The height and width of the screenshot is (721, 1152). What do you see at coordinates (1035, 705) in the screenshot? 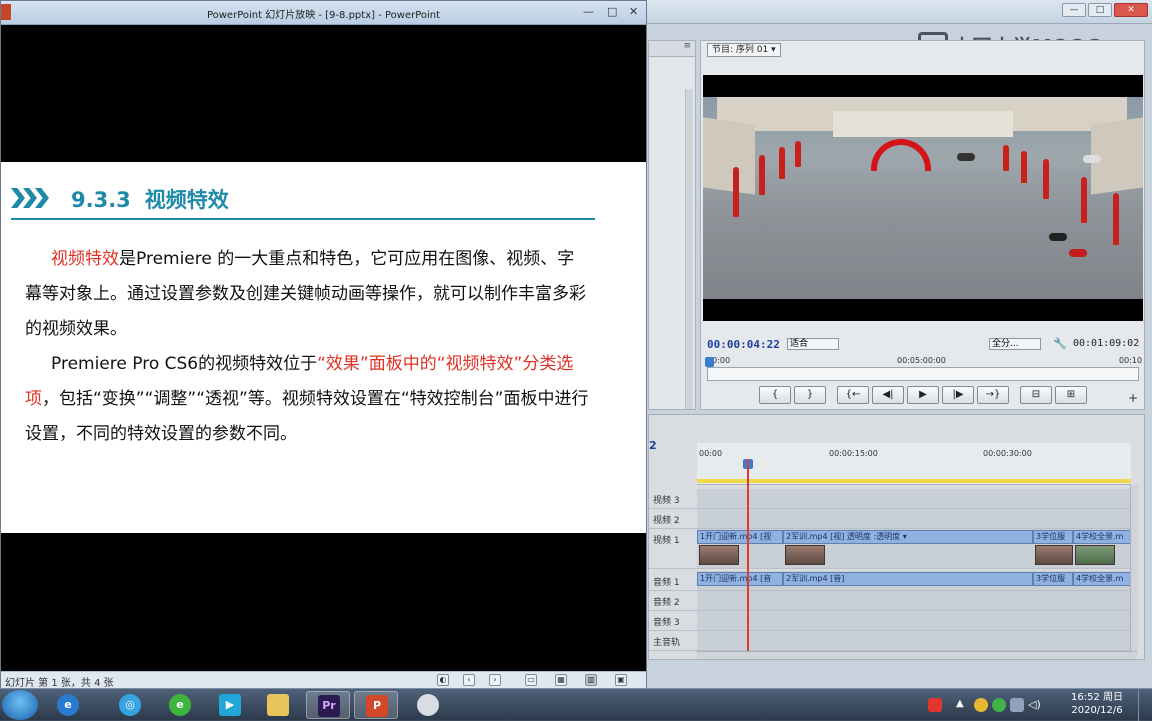
I see `volume-icon: ◁)` at bounding box center [1035, 705].